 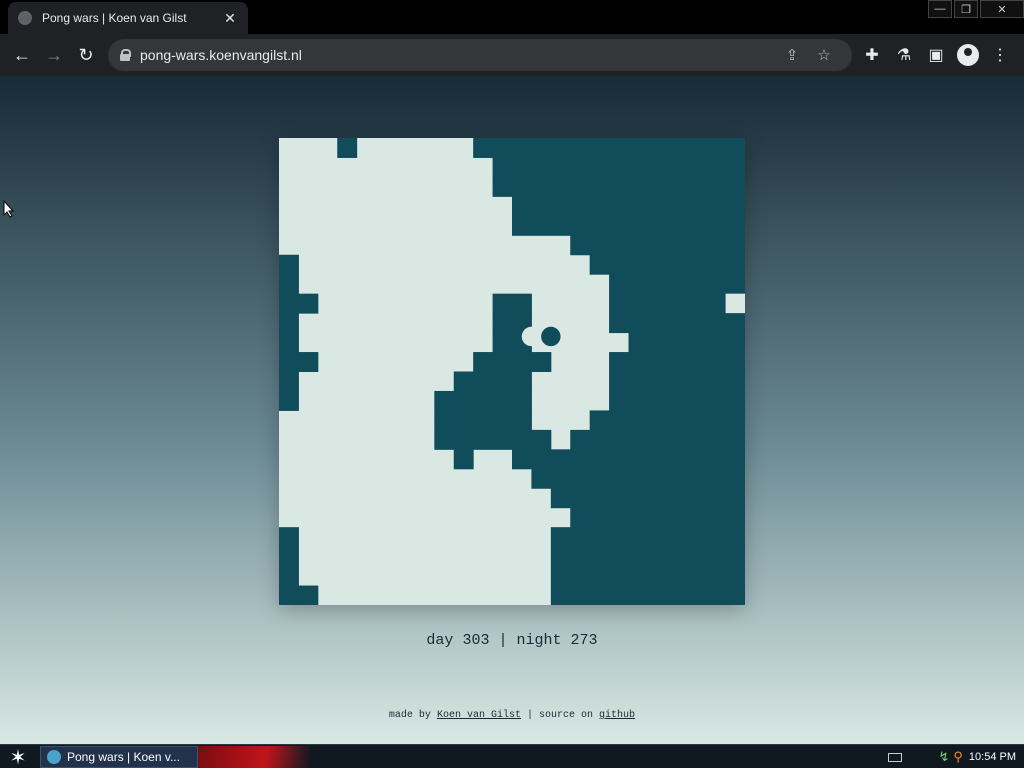 What do you see at coordinates (824, 55) in the screenshot?
I see `bookmark-star-icon: ☆` at bounding box center [824, 55].